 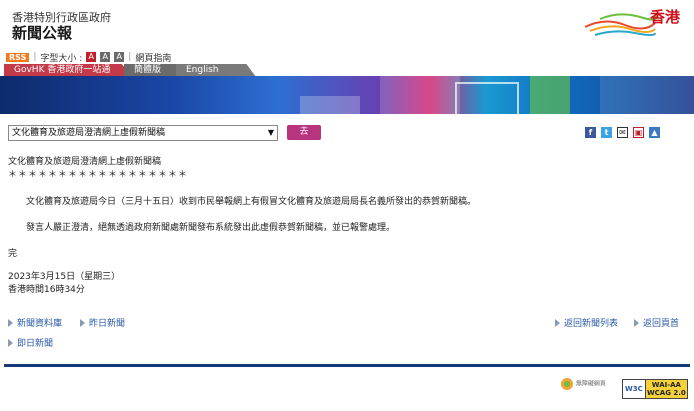 What do you see at coordinates (606, 132) in the screenshot?
I see `twitter-icon: t` at bounding box center [606, 132].